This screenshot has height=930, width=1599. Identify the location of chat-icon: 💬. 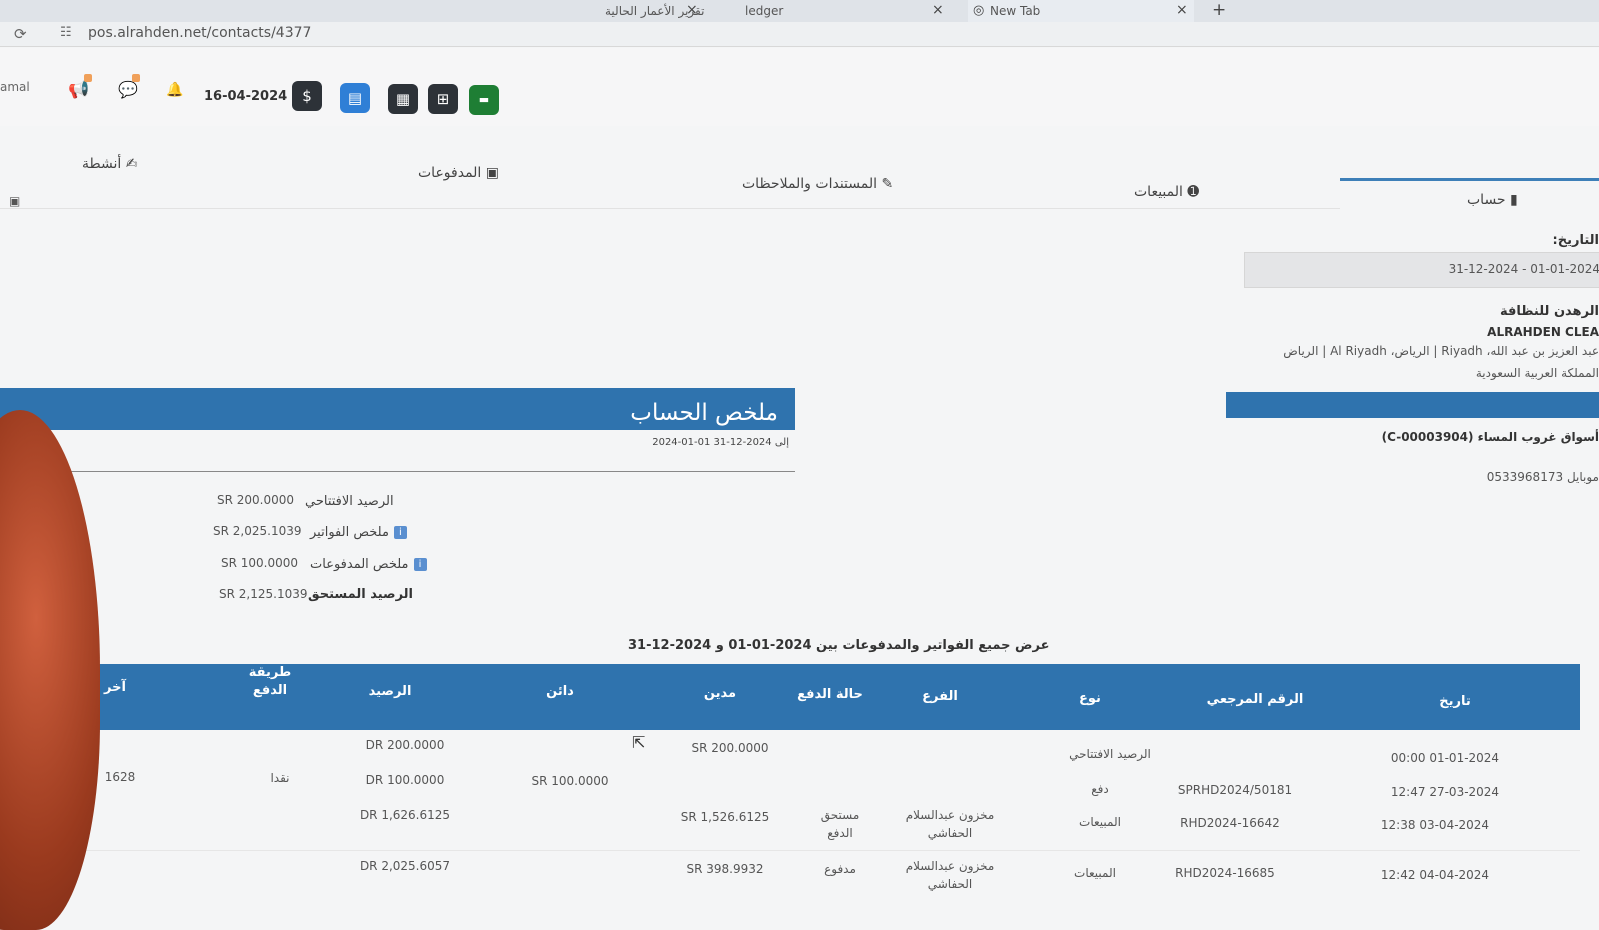
(128, 89).